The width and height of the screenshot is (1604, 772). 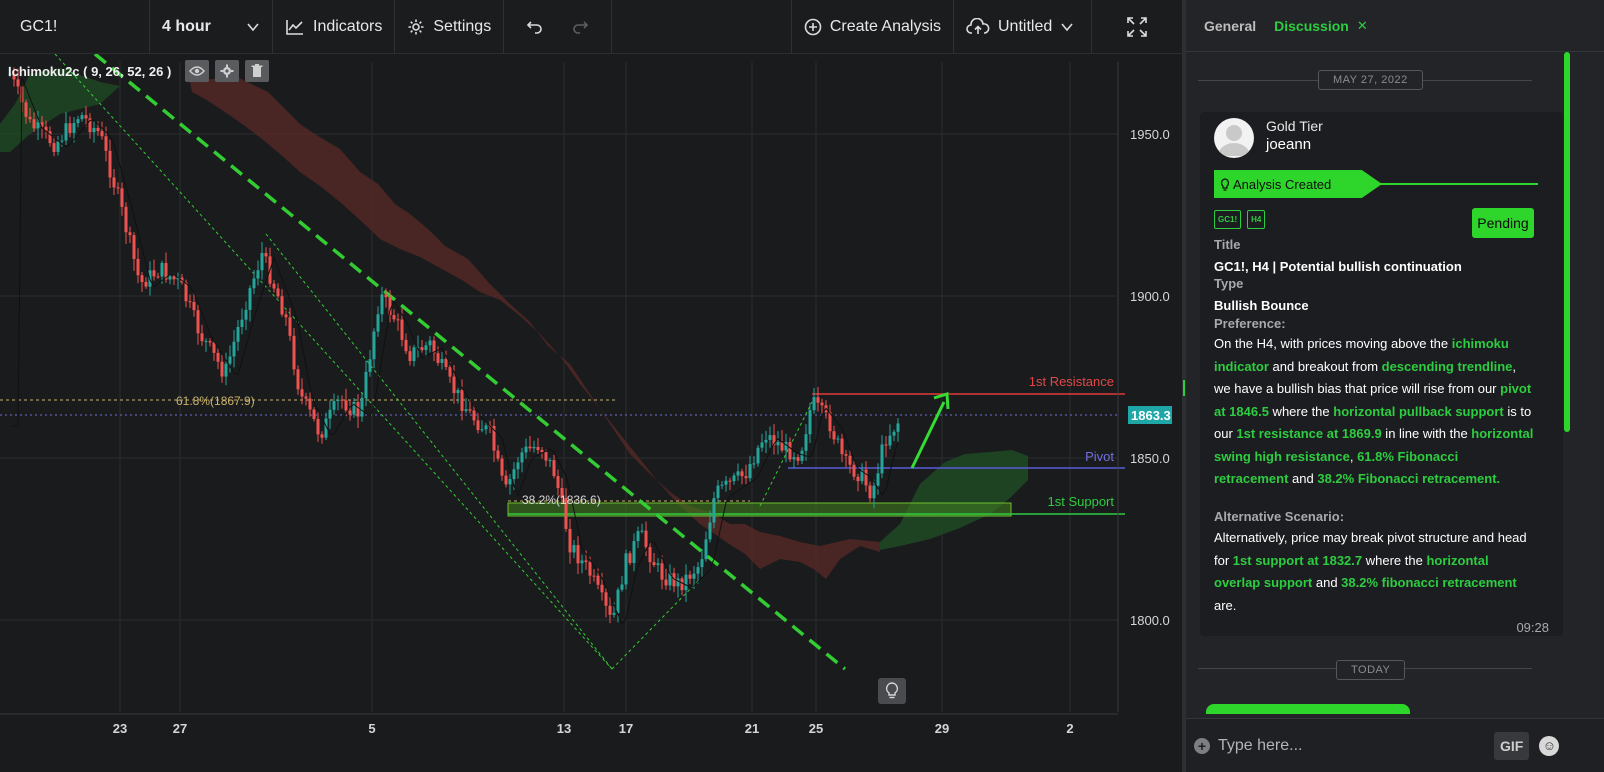 What do you see at coordinates (1503, 223) in the screenshot?
I see `status-badge: Pending` at bounding box center [1503, 223].